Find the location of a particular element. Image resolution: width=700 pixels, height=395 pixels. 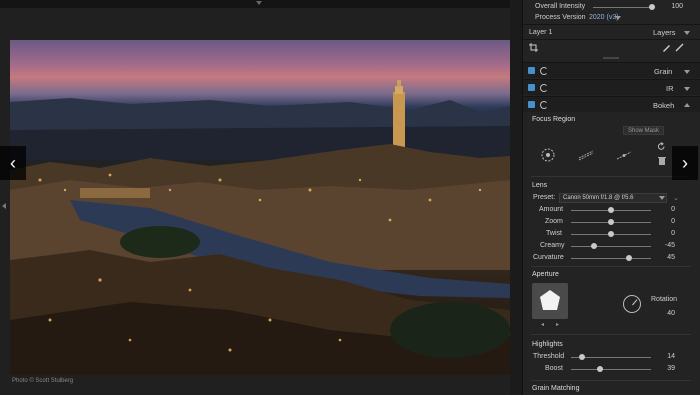

slider-label-curvature: Curvature is located at coordinates (548, 257).